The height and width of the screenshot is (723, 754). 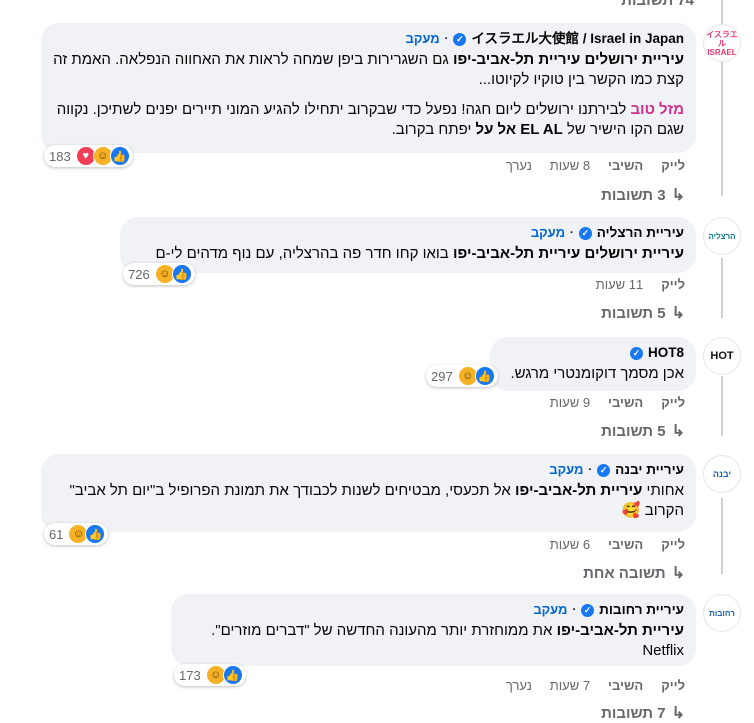 I want to click on comment-bubble: HOT8 ✓ אכן מסמך דוקומנטרי מרגש., so click(x=593, y=364).